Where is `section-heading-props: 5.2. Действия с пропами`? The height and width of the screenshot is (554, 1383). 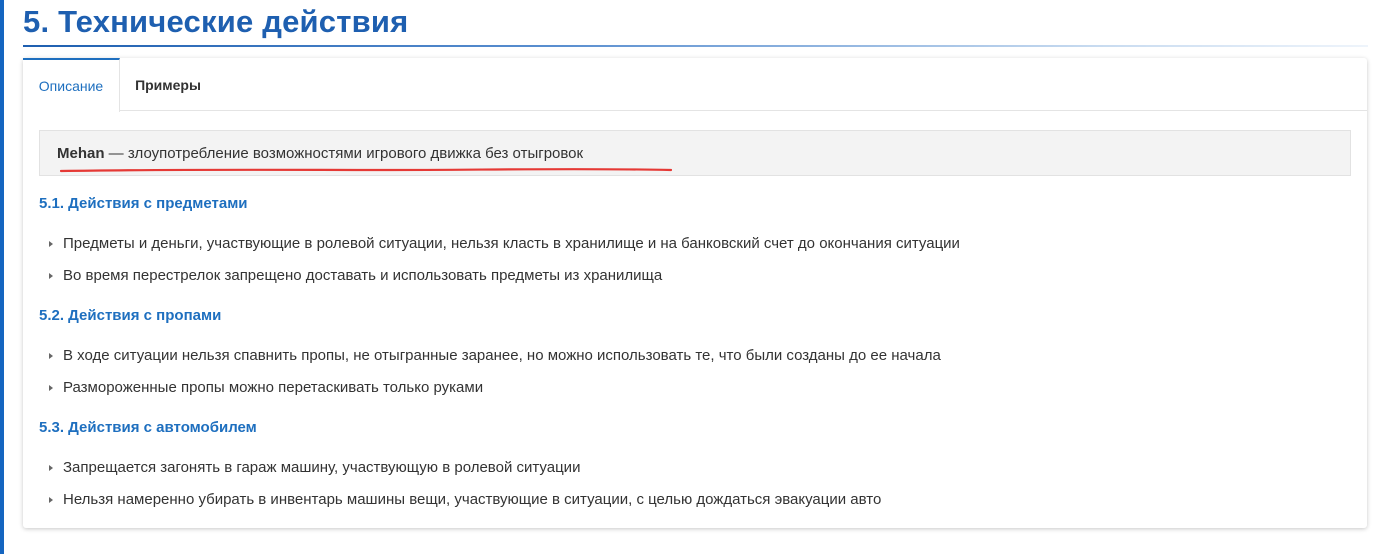 section-heading-props: 5.2. Действия с пропами is located at coordinates (130, 315).